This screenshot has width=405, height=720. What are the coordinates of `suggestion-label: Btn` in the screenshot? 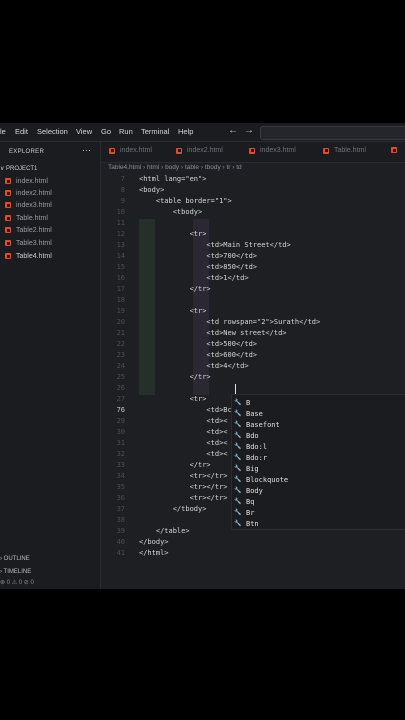 It's located at (252, 523).